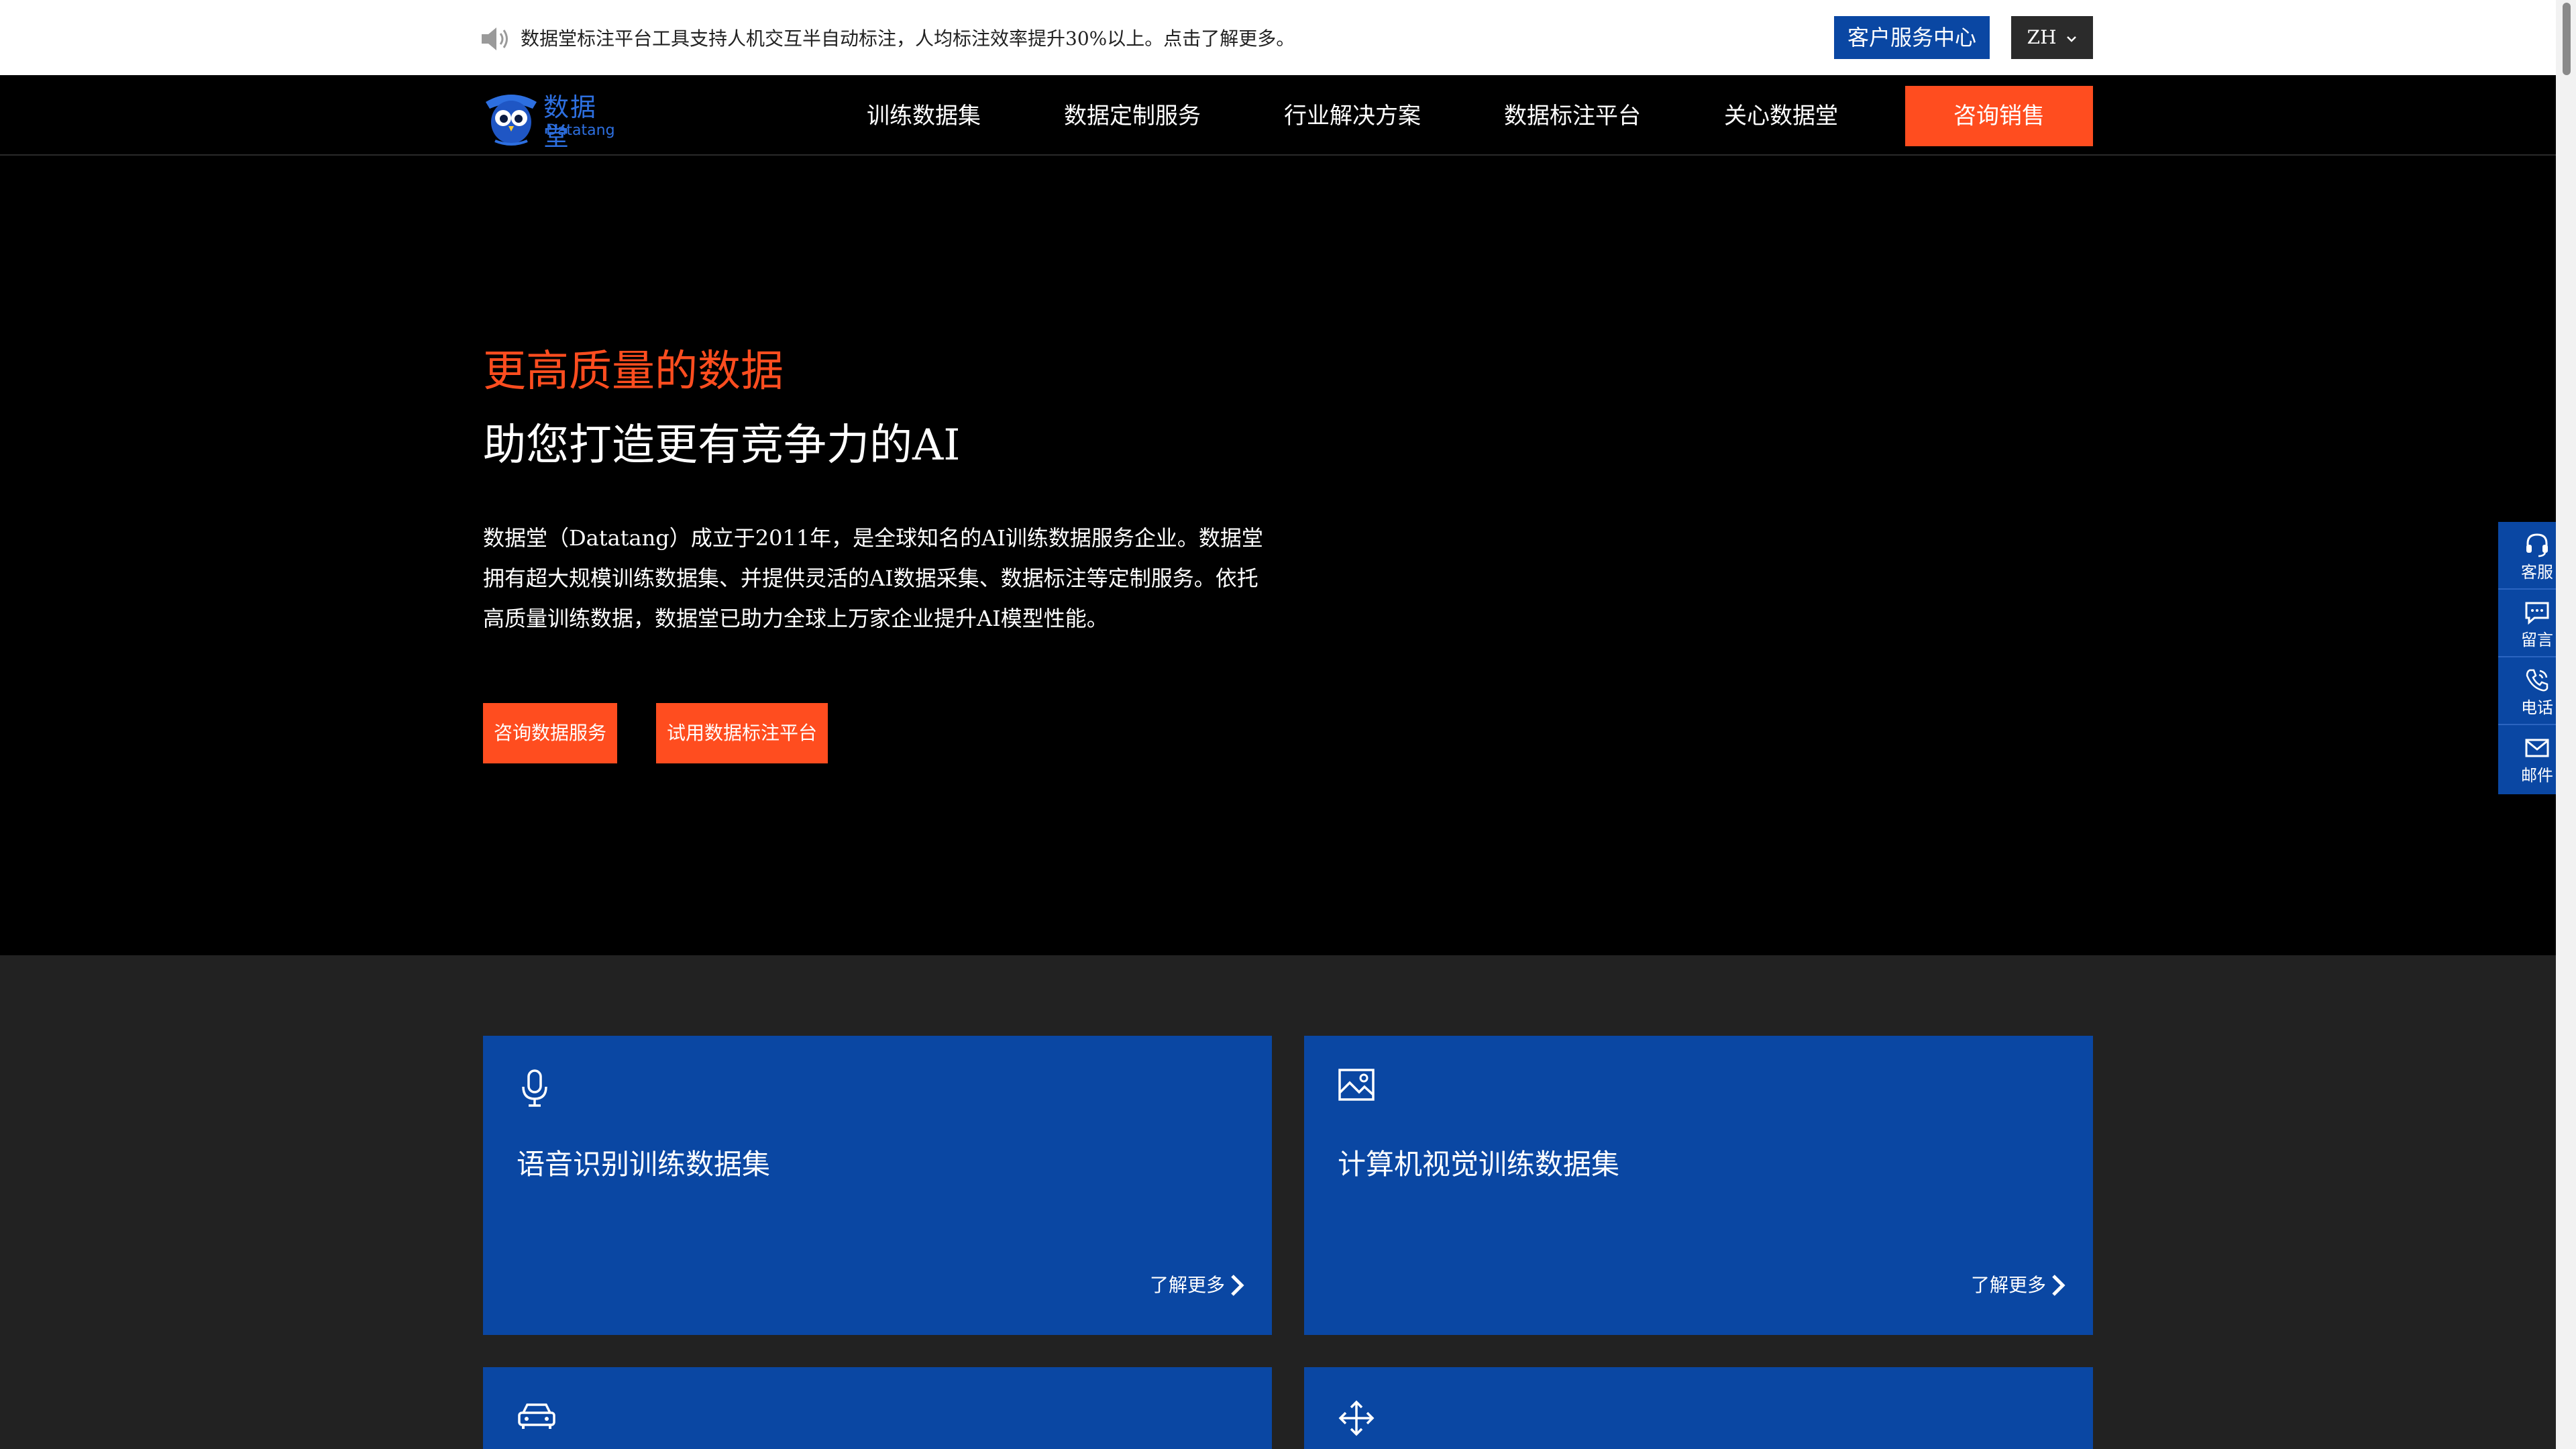  Describe the element at coordinates (877, 1185) in the screenshot. I see `card-speech-datasets: 语音识别训练数据集 了解更多` at that location.